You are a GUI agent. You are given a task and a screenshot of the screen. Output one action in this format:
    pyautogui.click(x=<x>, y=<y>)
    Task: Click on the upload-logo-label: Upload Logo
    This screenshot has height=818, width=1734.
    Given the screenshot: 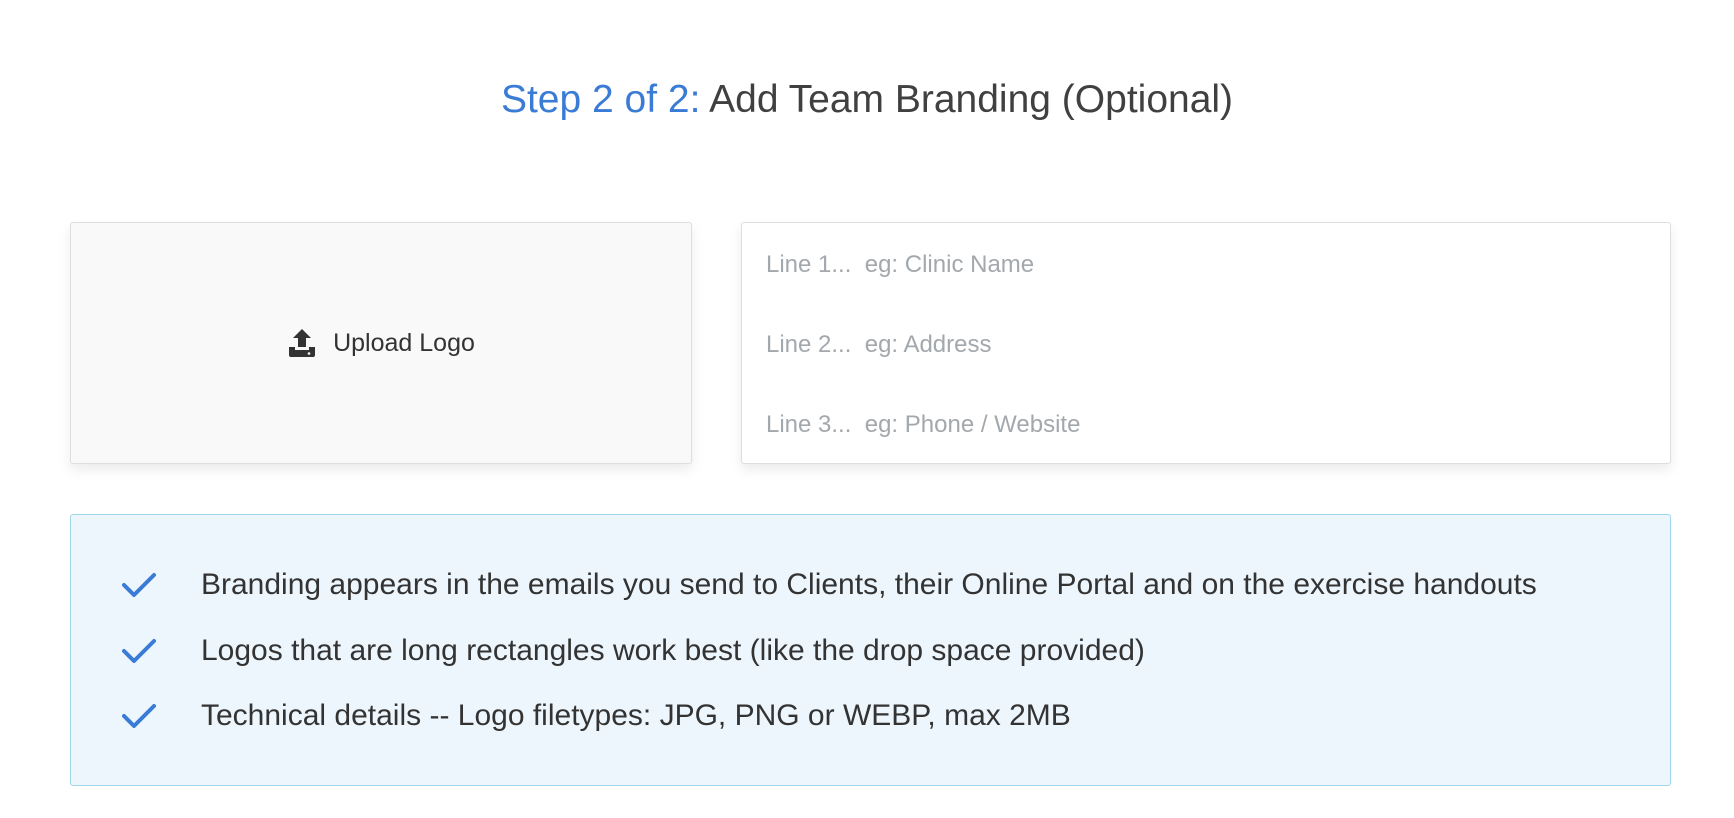 What is the action you would take?
    pyautogui.click(x=404, y=342)
    